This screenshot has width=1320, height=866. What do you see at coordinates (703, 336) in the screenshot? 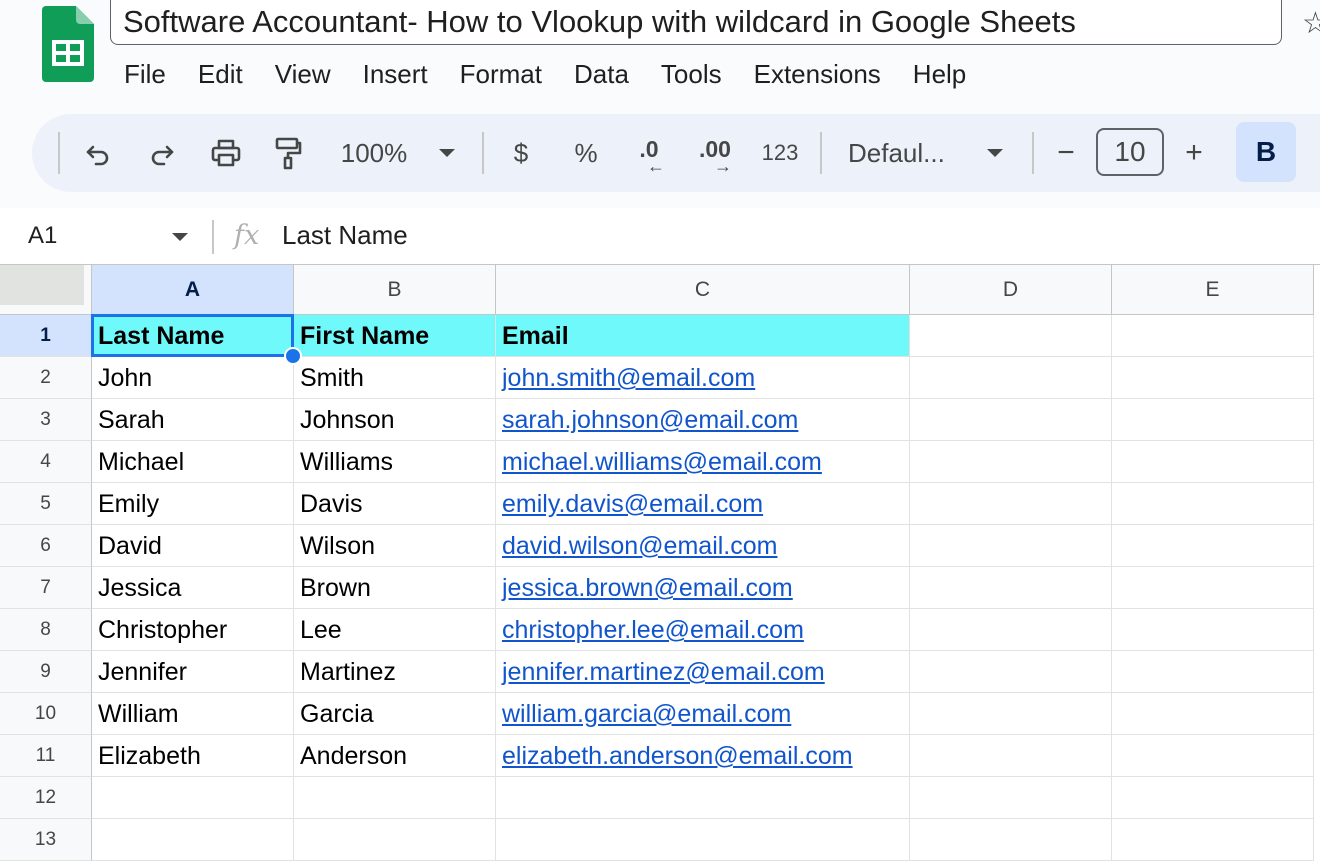
I see `cell-c1: Email` at bounding box center [703, 336].